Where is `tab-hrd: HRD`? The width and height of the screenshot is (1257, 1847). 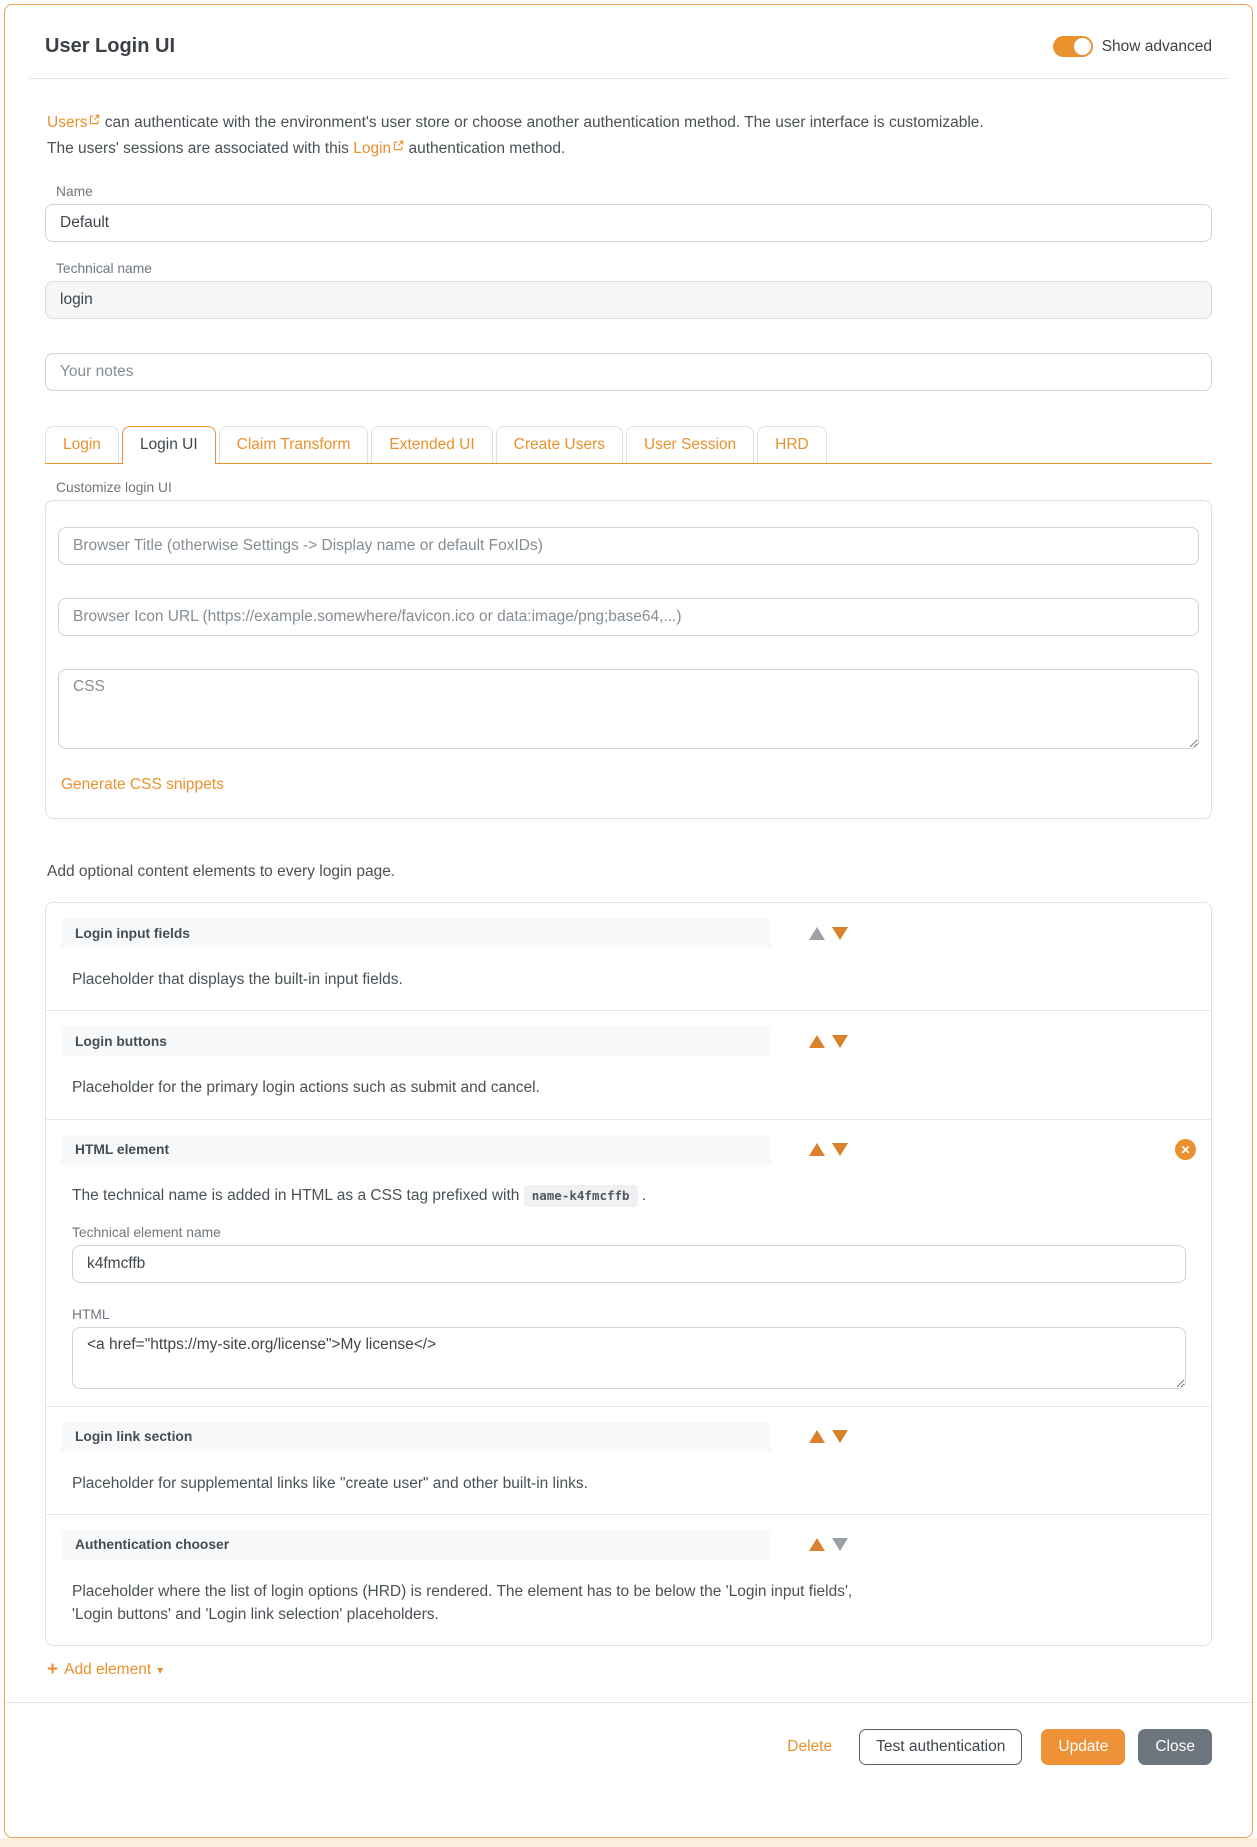
tab-hrd: HRD is located at coordinates (792, 445).